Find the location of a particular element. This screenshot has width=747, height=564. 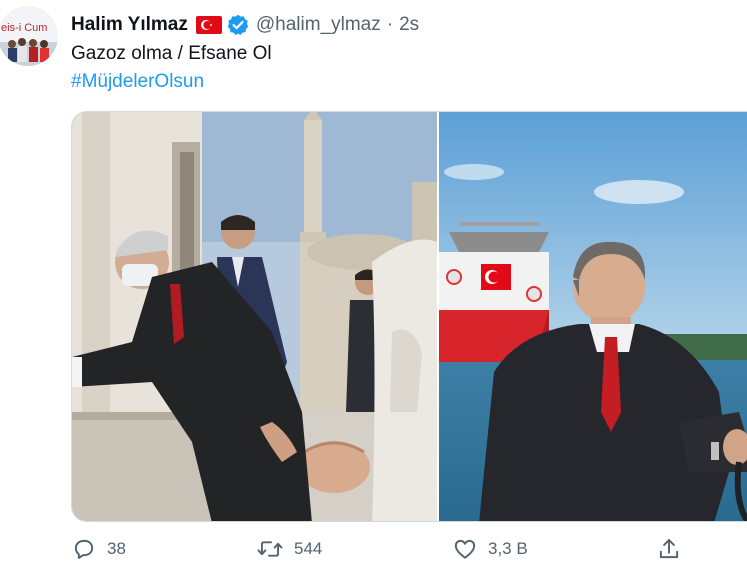

heart-icon is located at coordinates (465, 549).